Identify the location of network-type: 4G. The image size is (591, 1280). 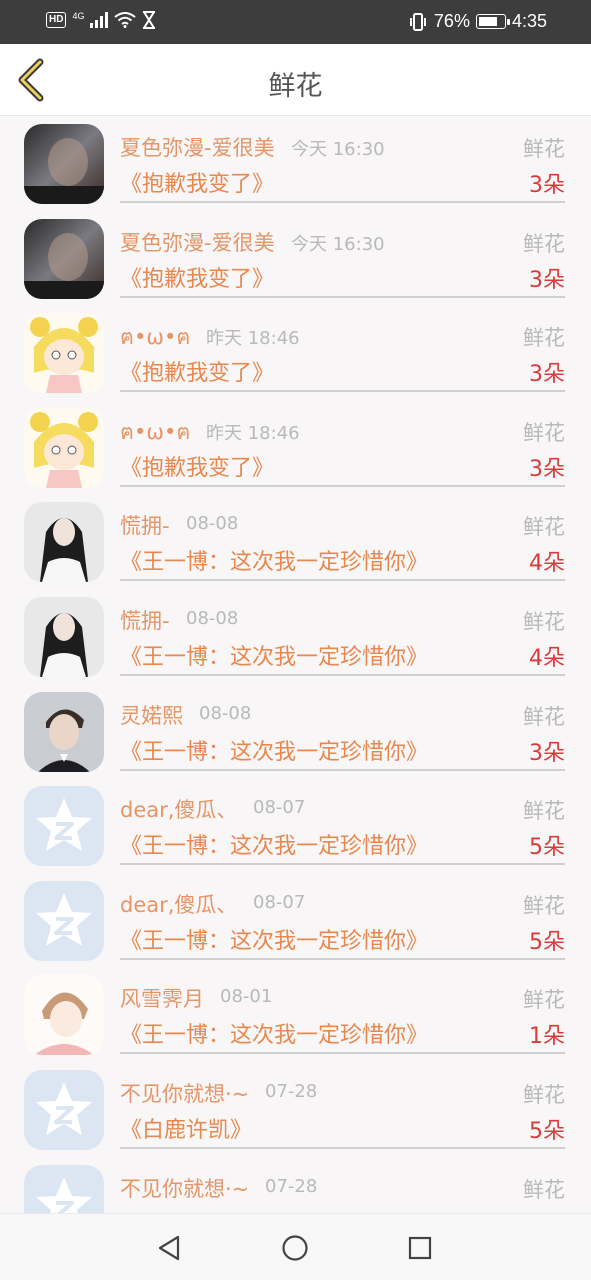
(78, 16).